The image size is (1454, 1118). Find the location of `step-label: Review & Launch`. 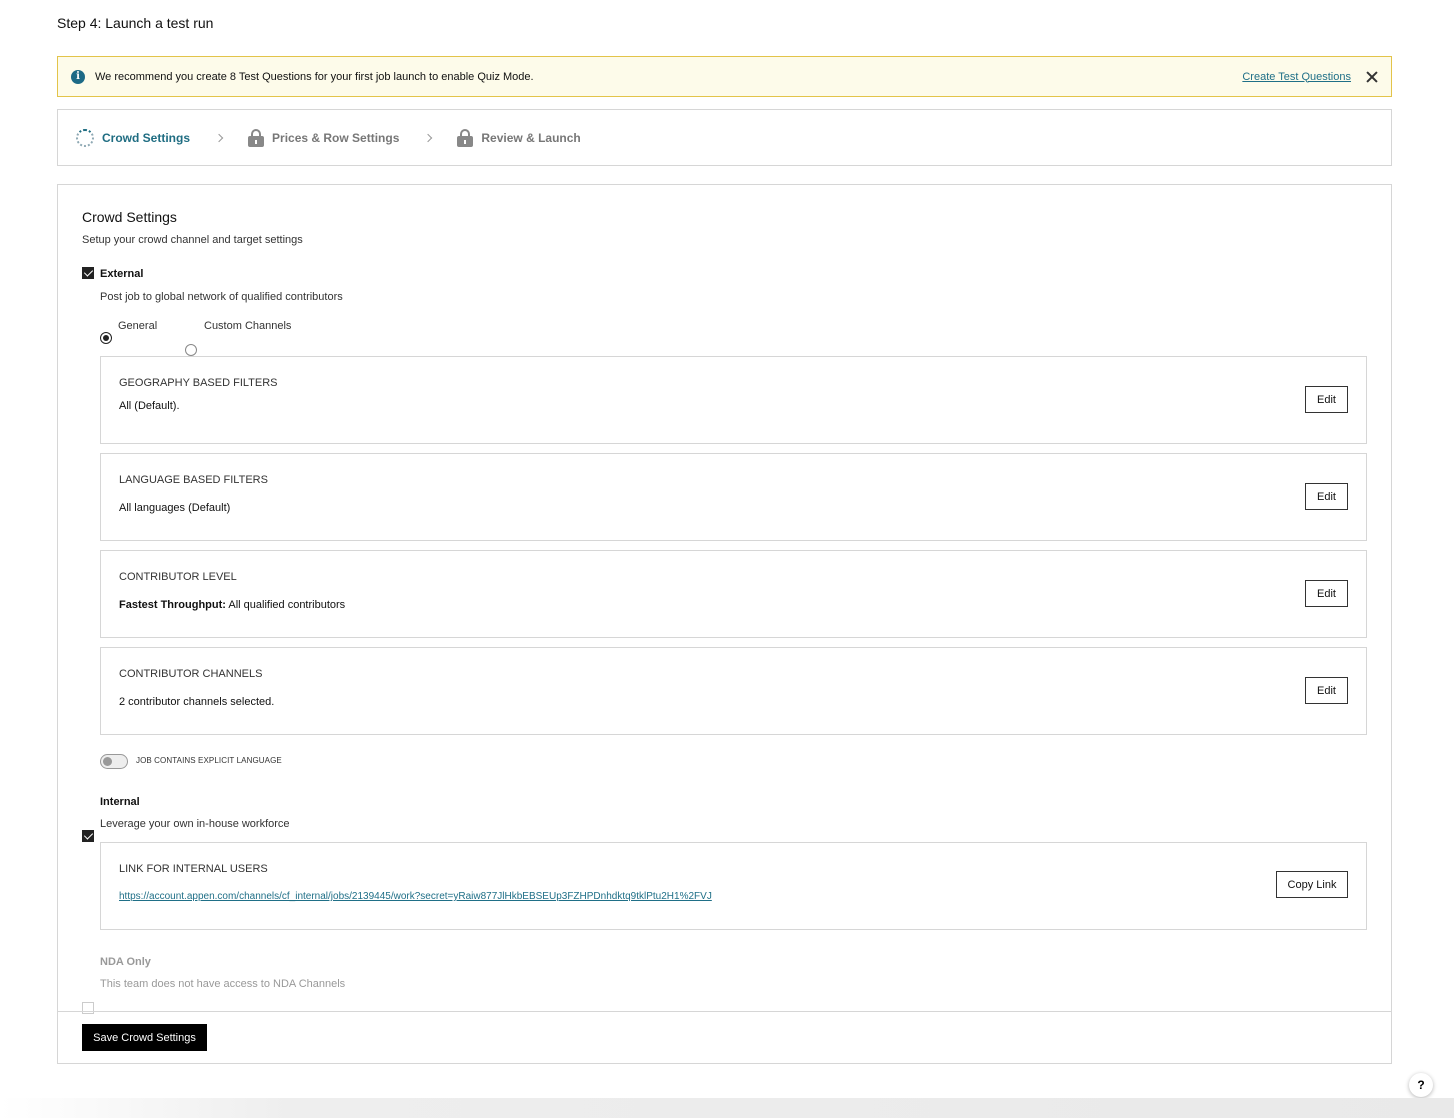

step-label: Review & Launch is located at coordinates (531, 137).